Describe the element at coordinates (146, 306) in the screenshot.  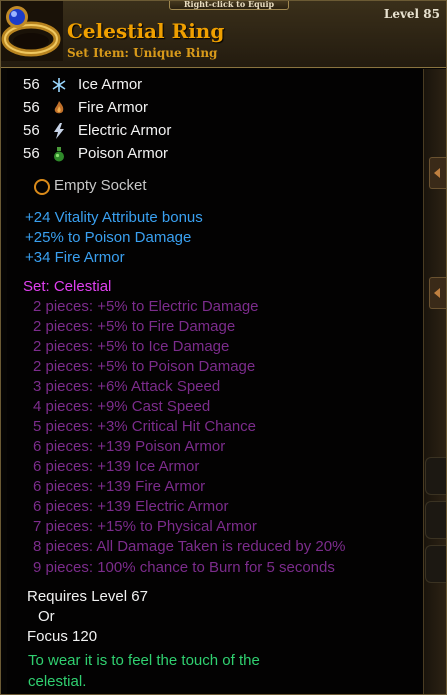
I see `set-bonus-line: 2 pieces: +5% to Electric Damage` at that location.